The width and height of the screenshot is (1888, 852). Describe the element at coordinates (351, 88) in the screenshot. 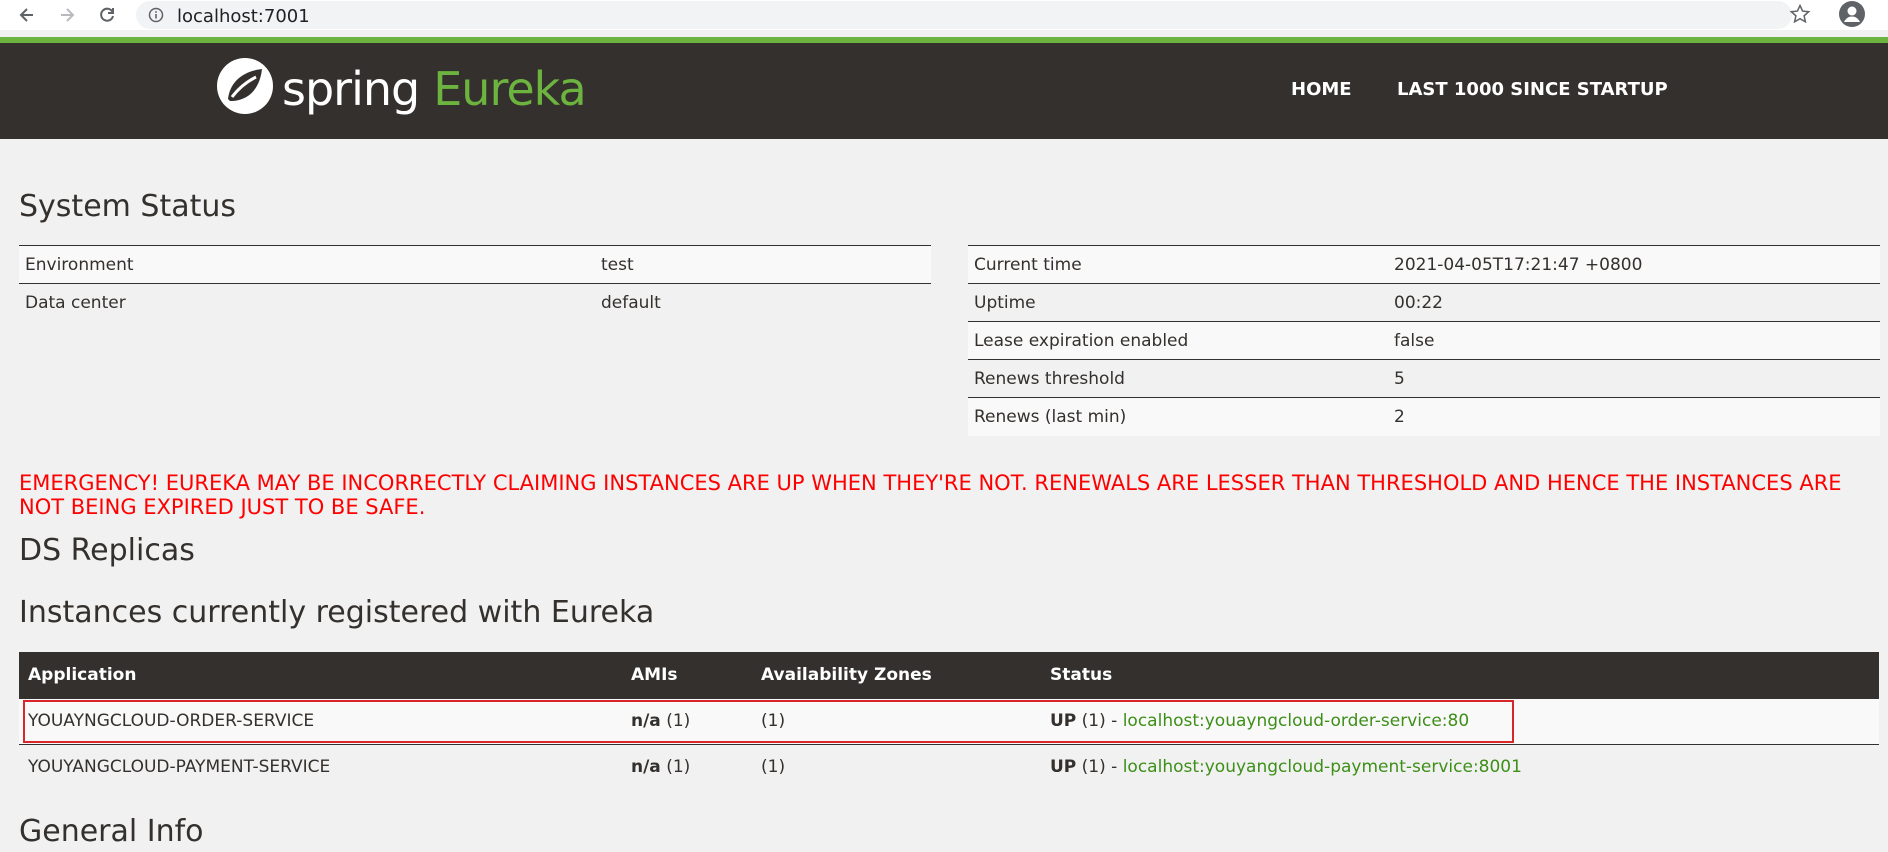

I see `logo-spring-text: spring` at that location.